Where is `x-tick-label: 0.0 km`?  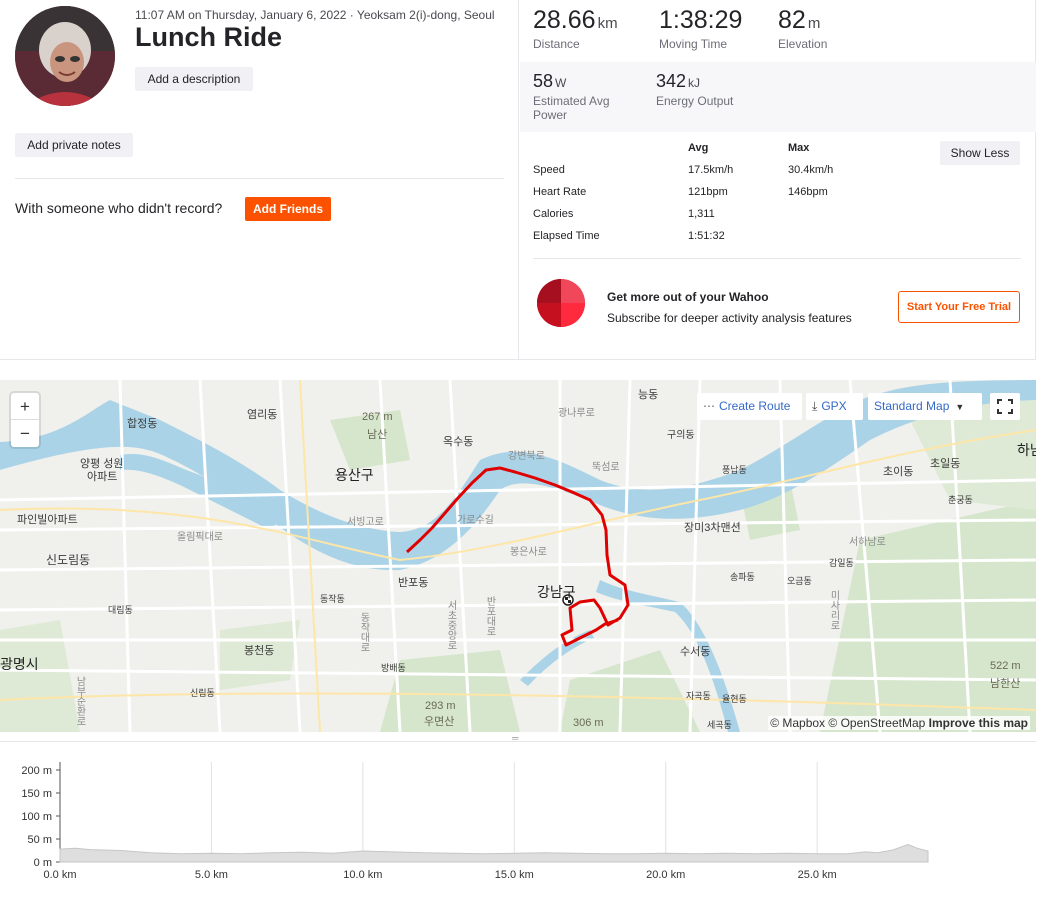
x-tick-label: 0.0 km is located at coordinates (59, 875).